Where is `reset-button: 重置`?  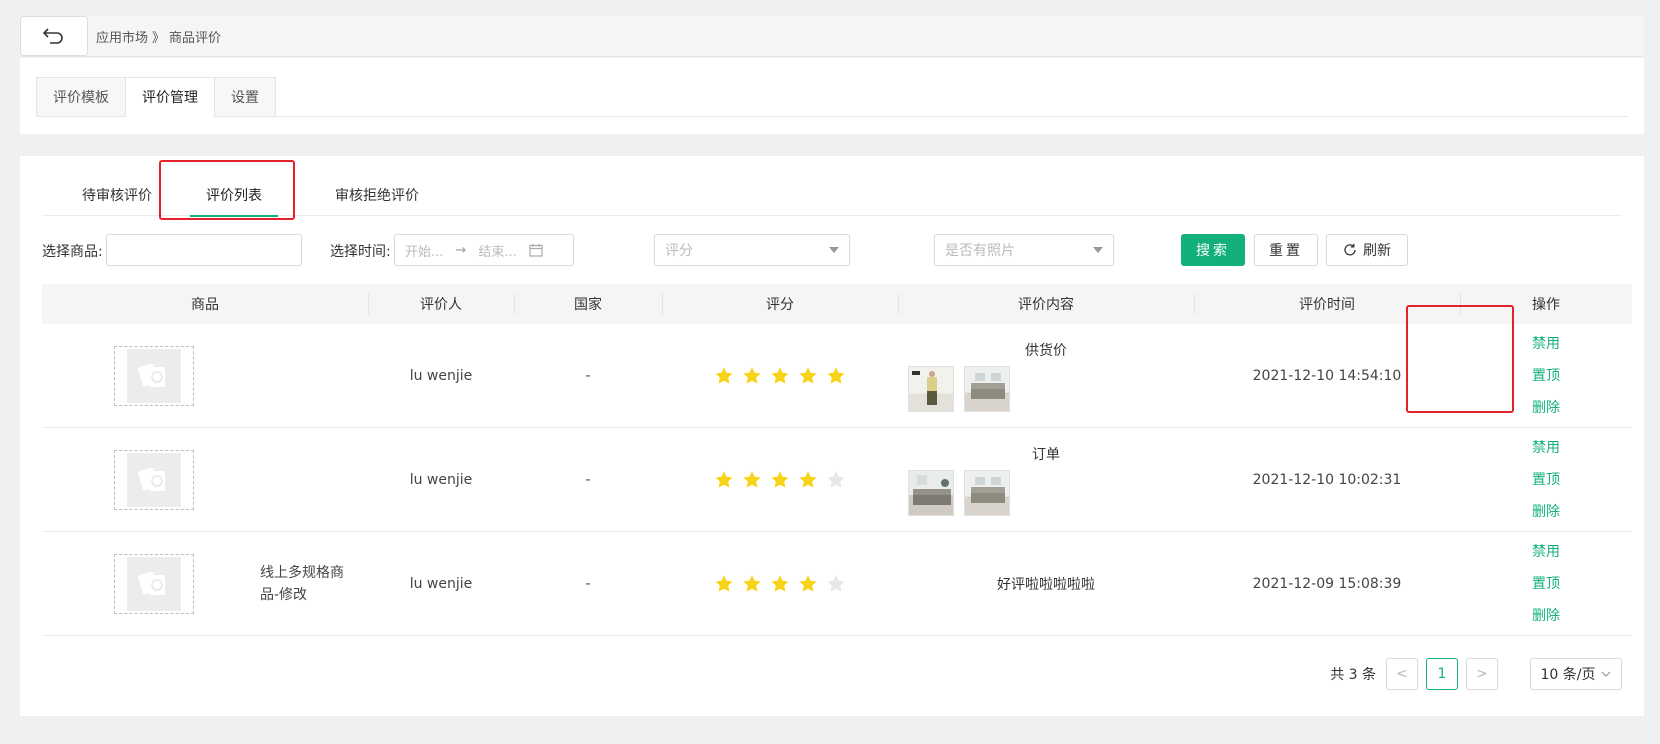
reset-button: 重置 is located at coordinates (1286, 250).